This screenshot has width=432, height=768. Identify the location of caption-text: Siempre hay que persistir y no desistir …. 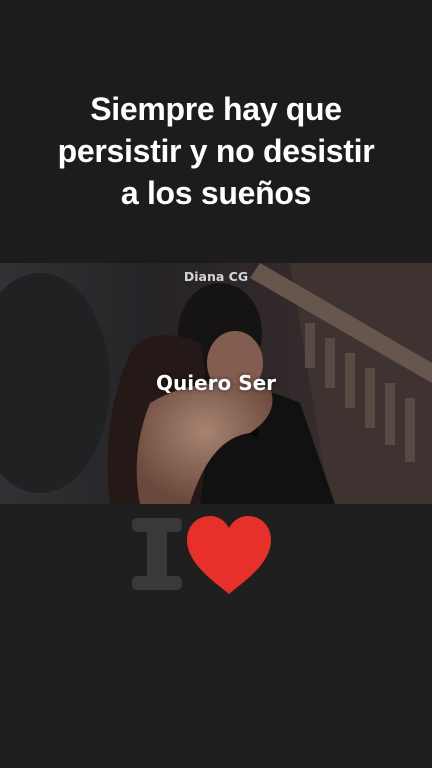
(216, 151).